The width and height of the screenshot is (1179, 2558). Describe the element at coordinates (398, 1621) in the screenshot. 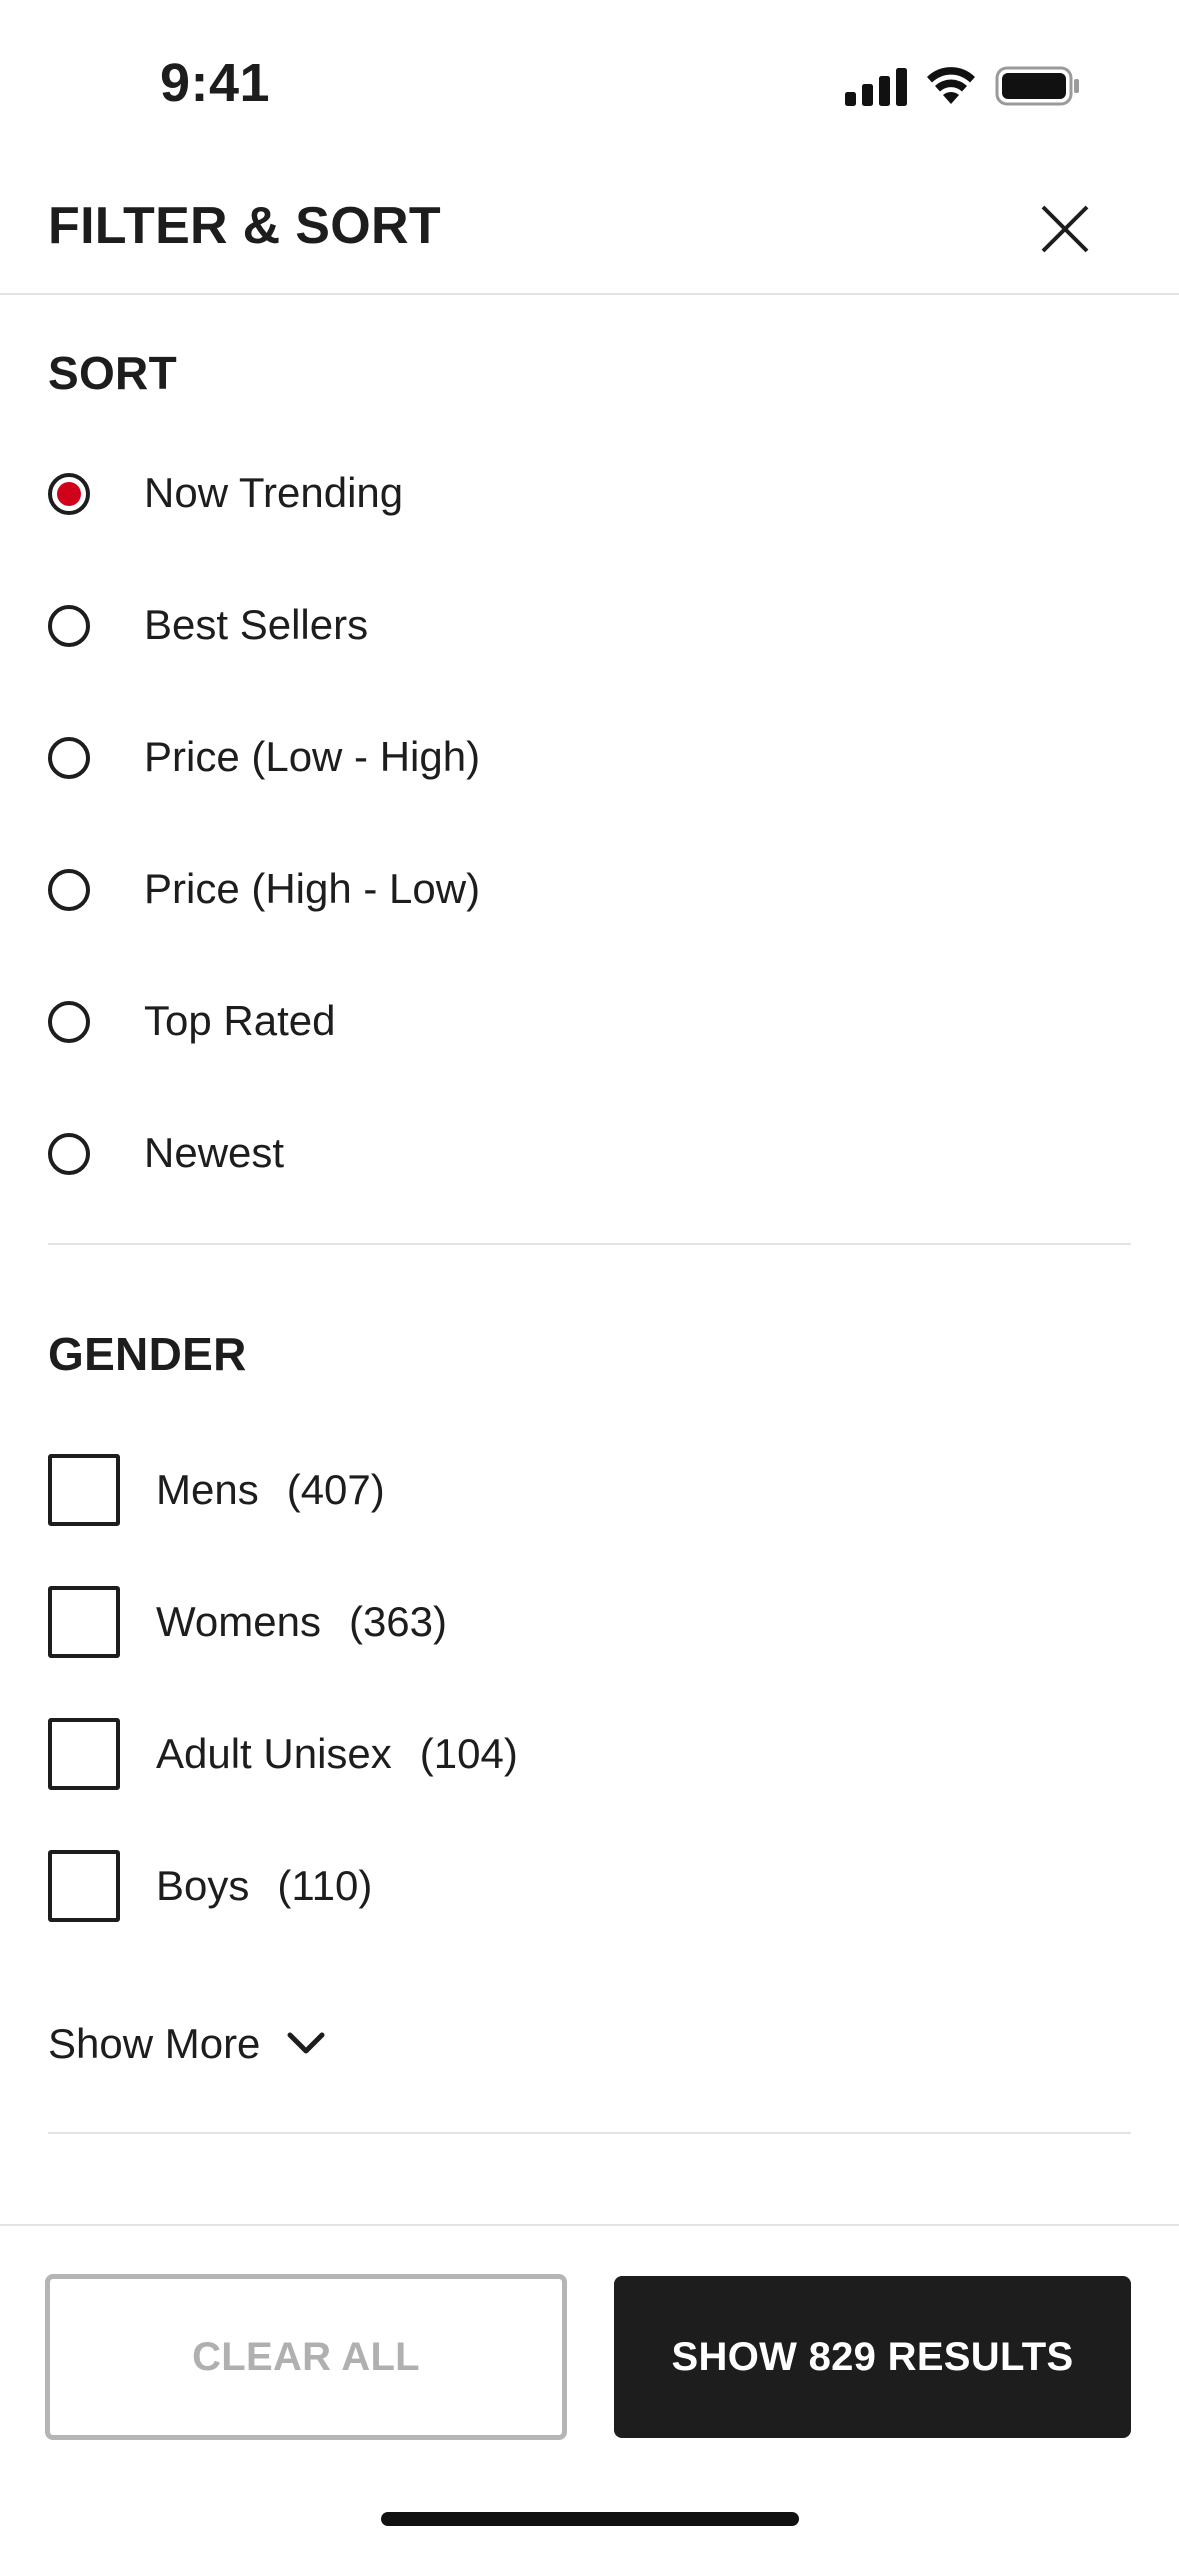

I see `gender-option-count: (363)` at that location.